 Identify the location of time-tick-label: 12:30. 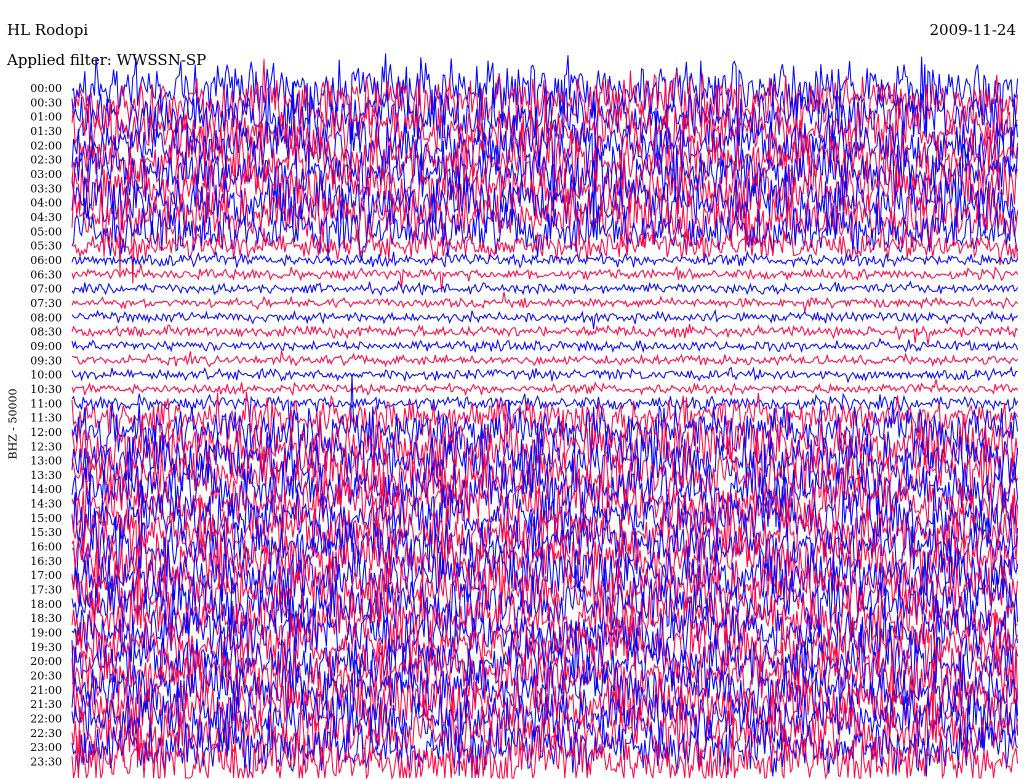
(46, 446).